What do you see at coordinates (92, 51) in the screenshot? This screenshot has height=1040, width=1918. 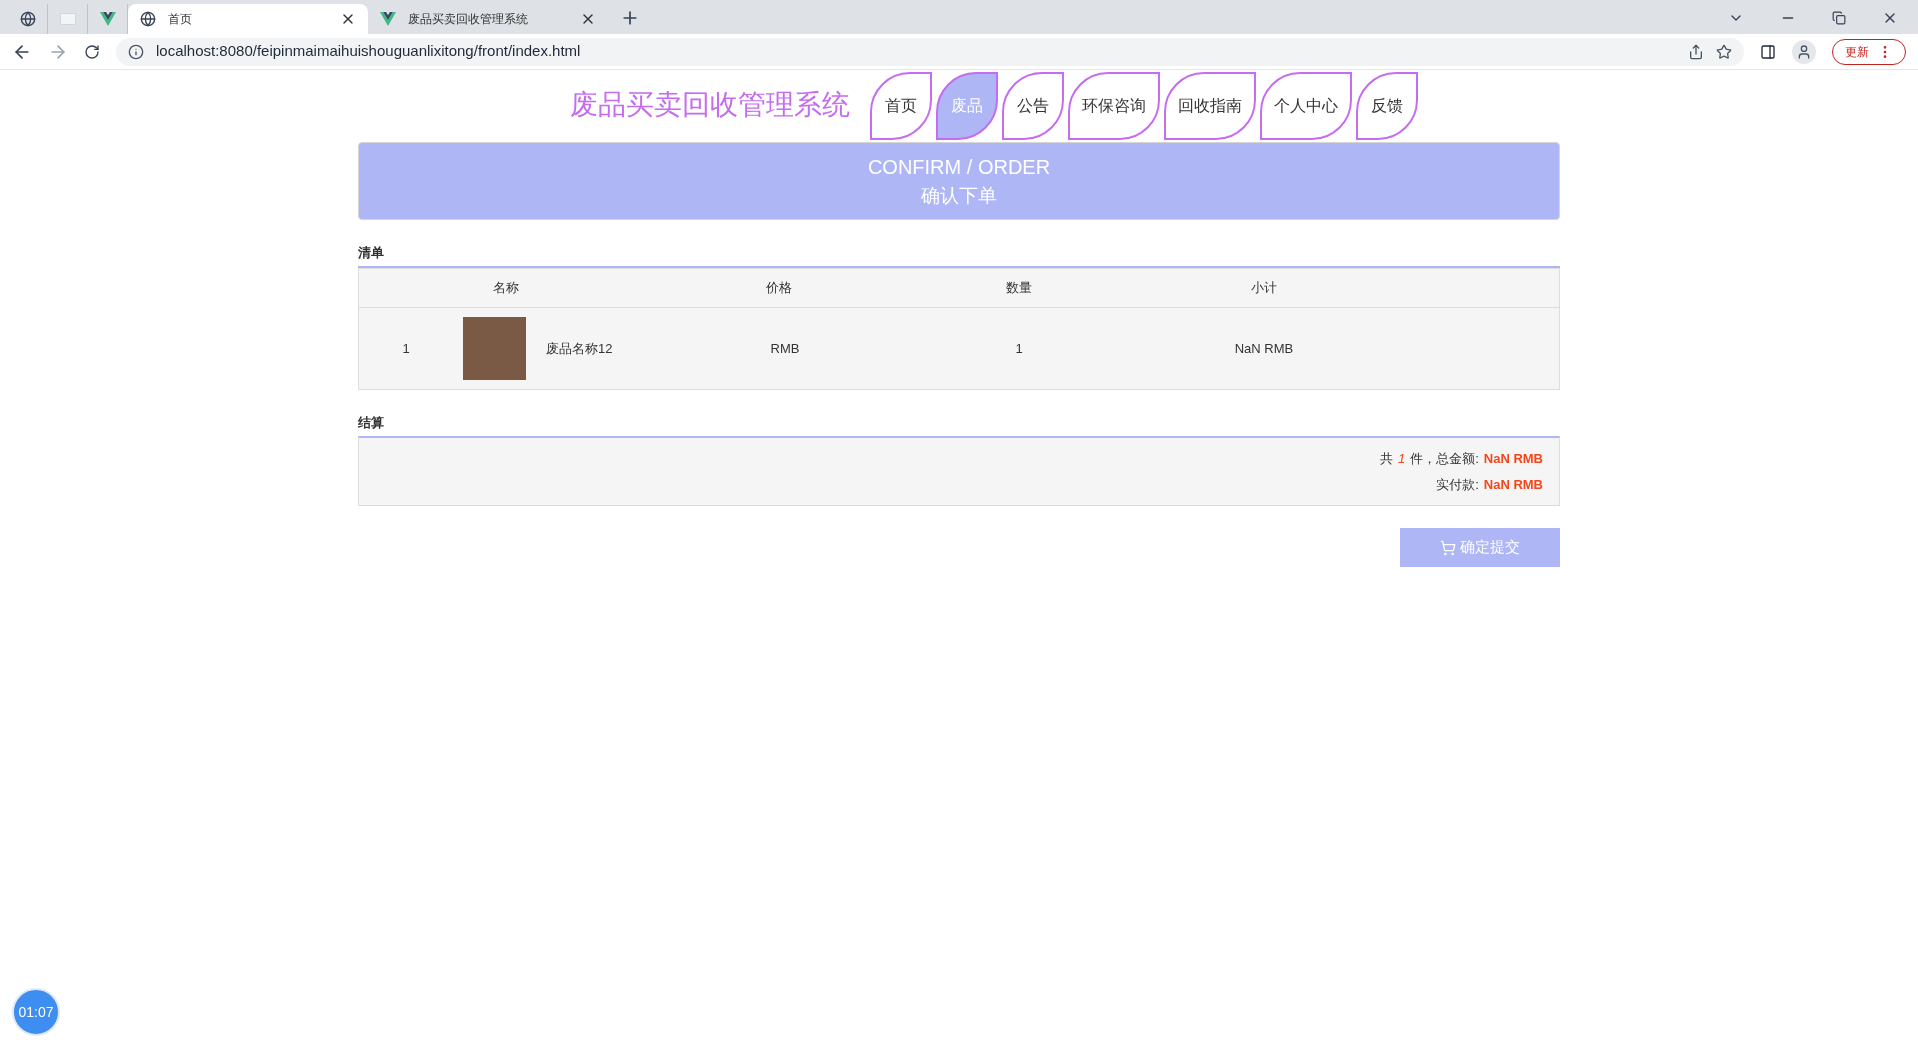 I see `reload-icon` at bounding box center [92, 51].